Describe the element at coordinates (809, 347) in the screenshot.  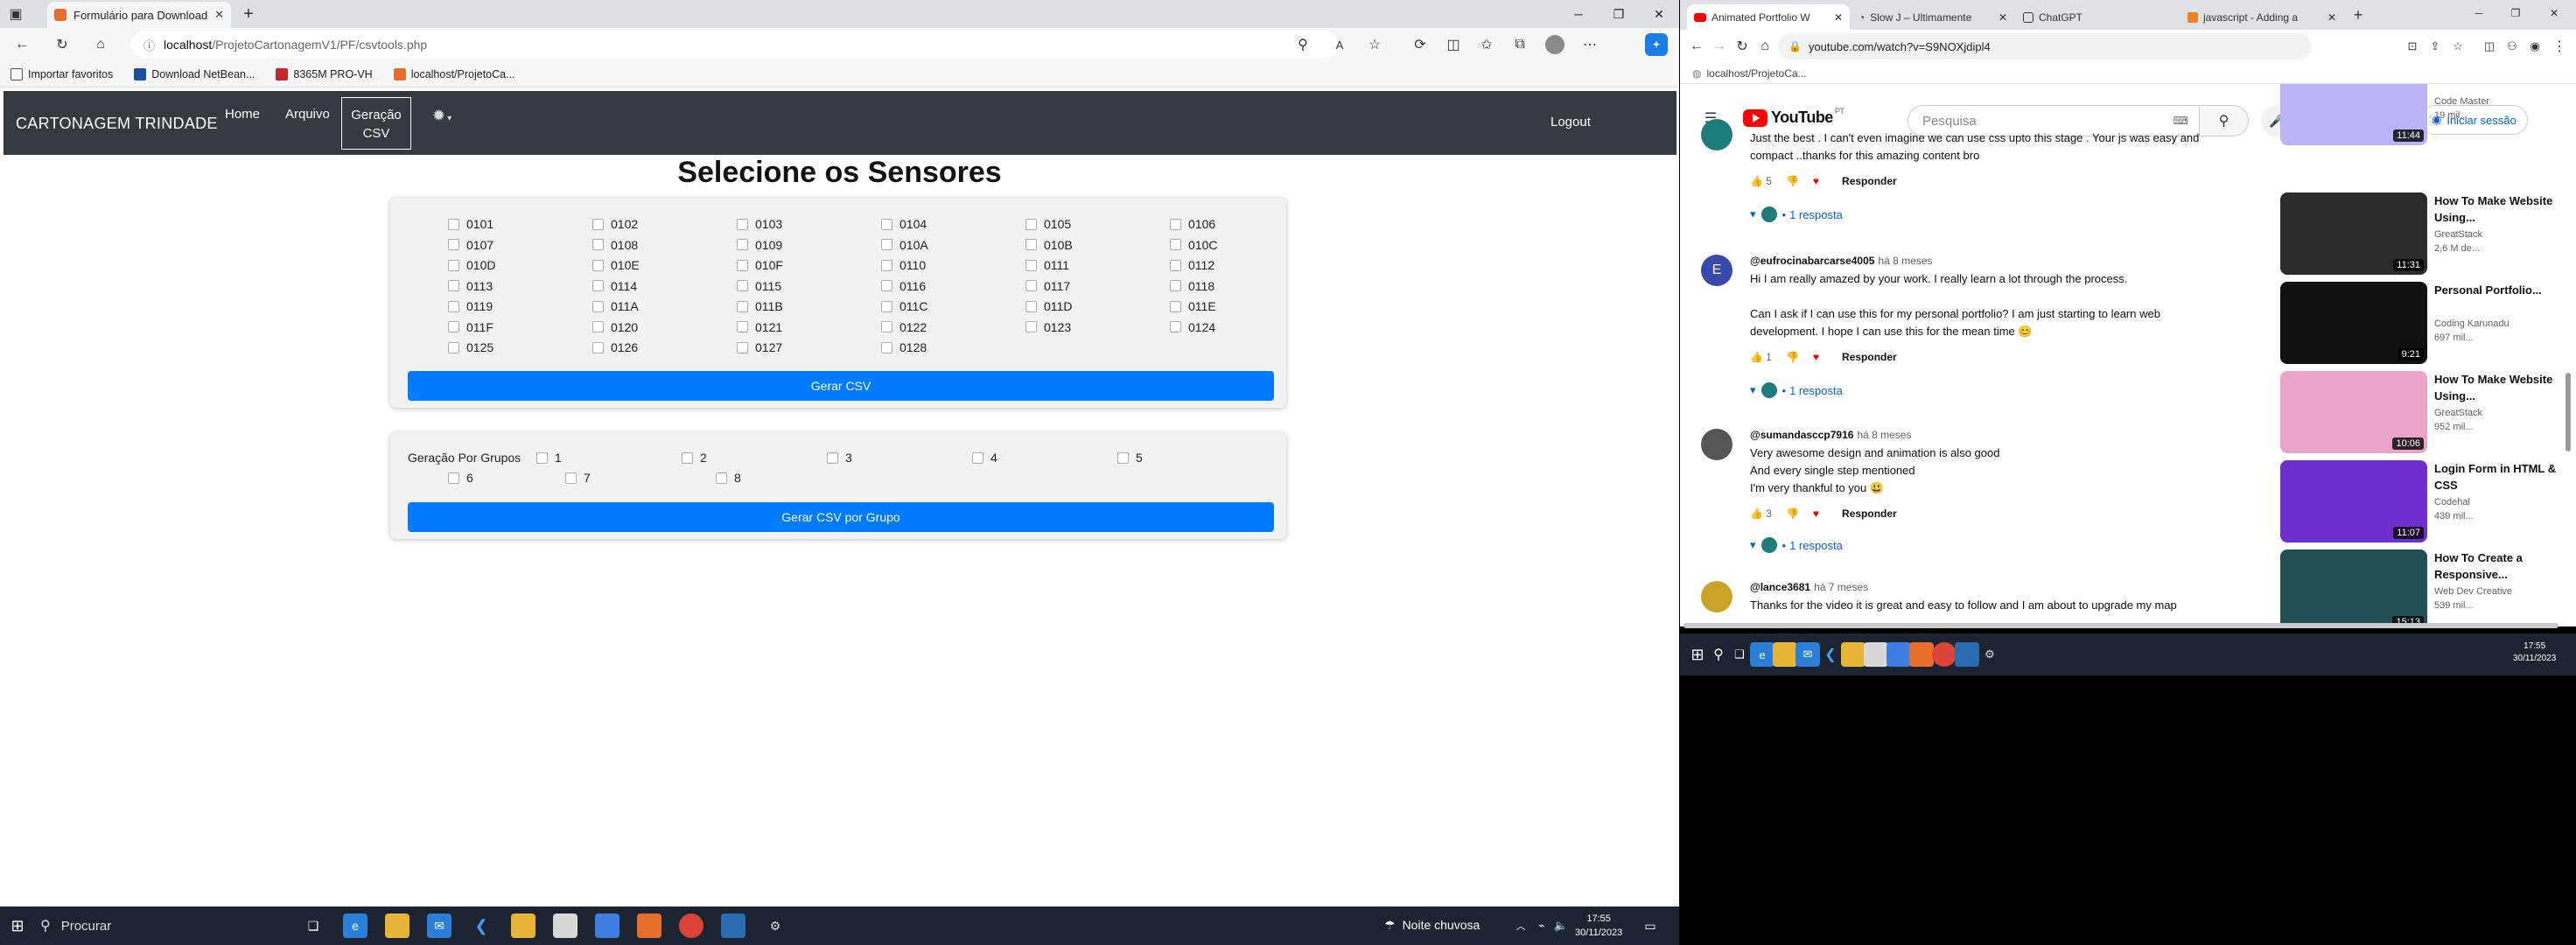
I see `sensor-checkbox-item: 0127` at that location.